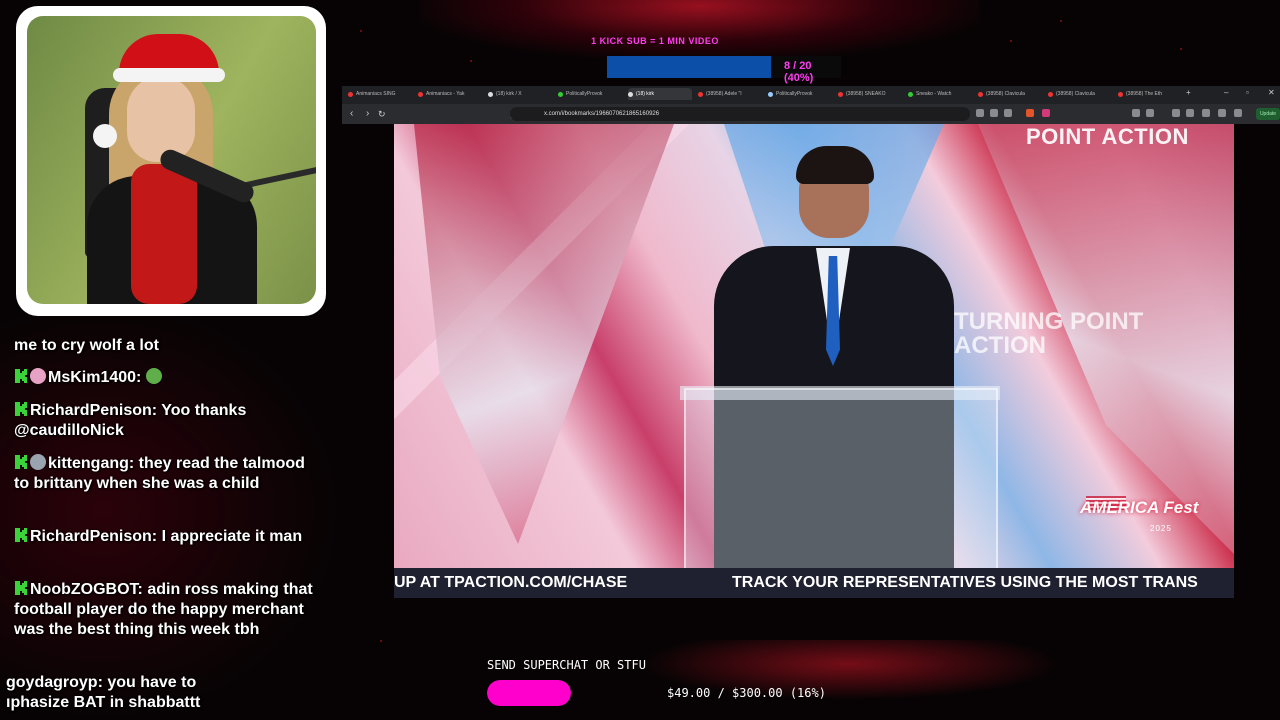 The image size is (1280, 720). Describe the element at coordinates (1238, 113) in the screenshot. I see `vpn-icon` at that location.